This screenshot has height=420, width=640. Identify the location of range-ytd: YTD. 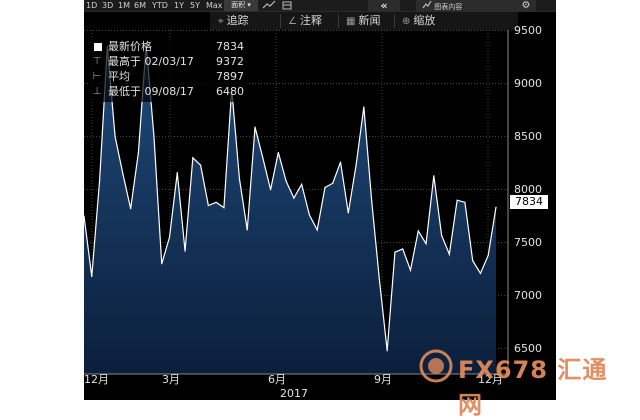
(160, 5).